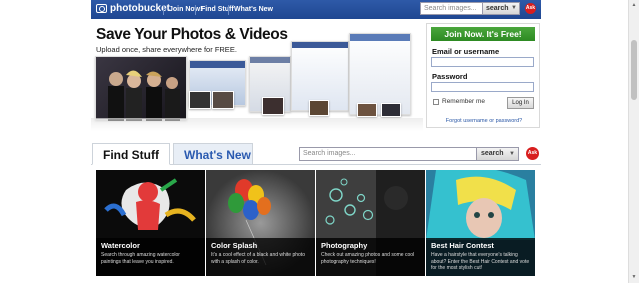 Image resolution: width=639 pixels, height=283 pixels. What do you see at coordinates (633, 141) in the screenshot?
I see `vertical-scrollbar: ▲ ▼` at bounding box center [633, 141].